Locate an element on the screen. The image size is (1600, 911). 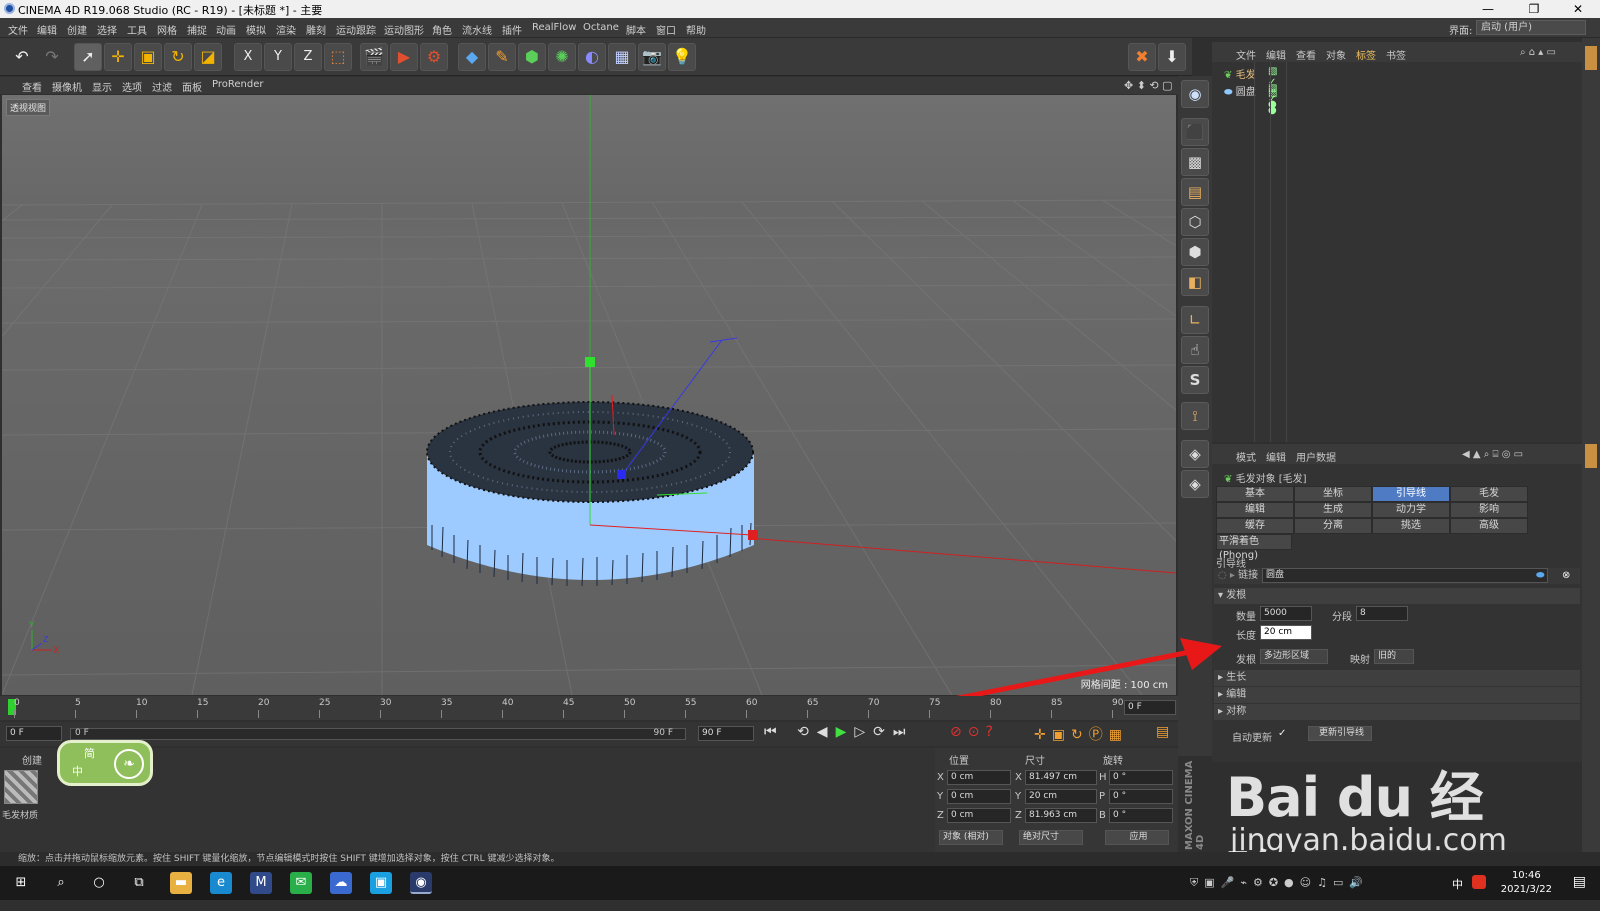
am-menu-userdata: 用户数据 is located at coordinates (1316, 456).